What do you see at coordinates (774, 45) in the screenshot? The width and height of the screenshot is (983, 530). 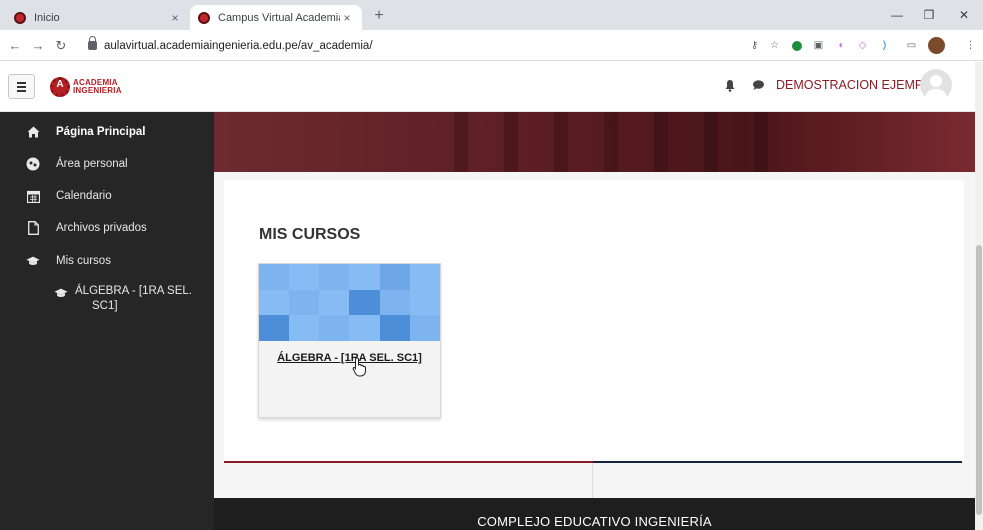 I see `star-icon: ☆` at bounding box center [774, 45].